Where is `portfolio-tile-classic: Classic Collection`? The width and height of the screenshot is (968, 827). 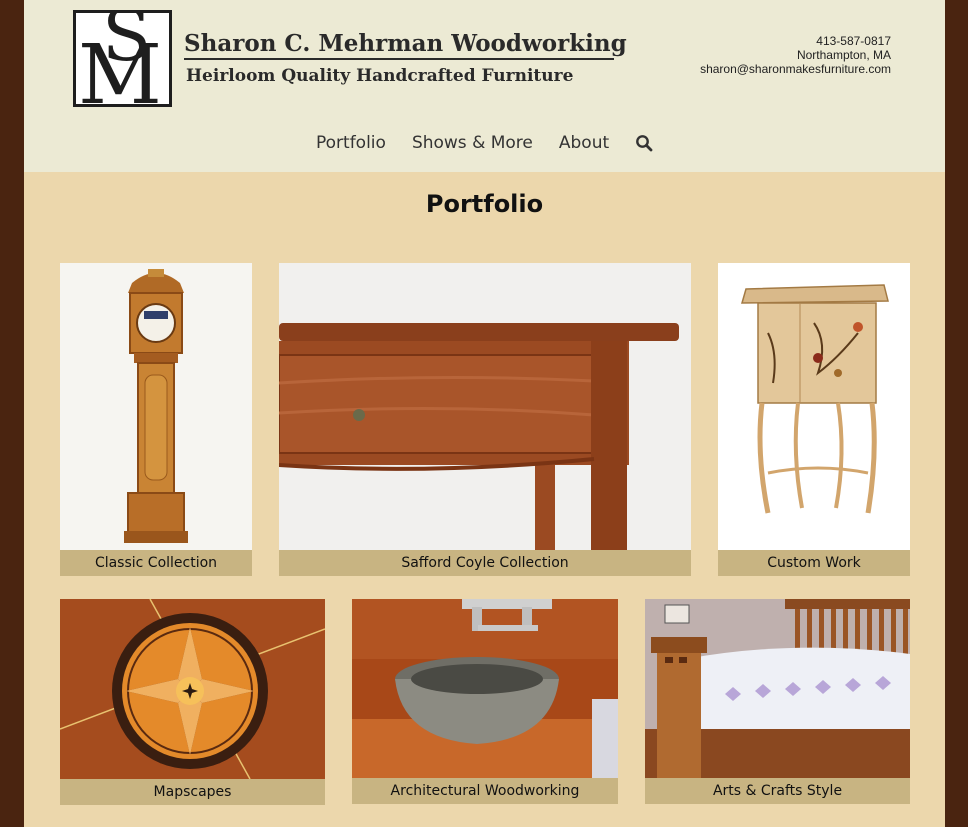
portfolio-tile-classic: Classic Collection is located at coordinates (156, 419).